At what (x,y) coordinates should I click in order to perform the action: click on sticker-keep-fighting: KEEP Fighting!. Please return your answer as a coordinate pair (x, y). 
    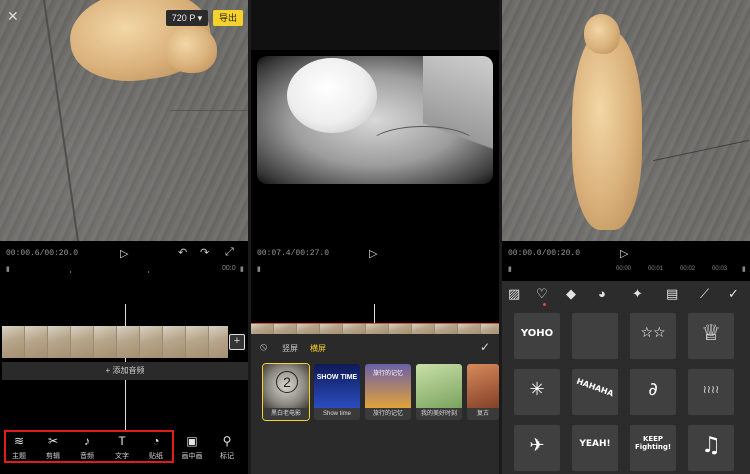
    Looking at the image, I should click on (653, 448).